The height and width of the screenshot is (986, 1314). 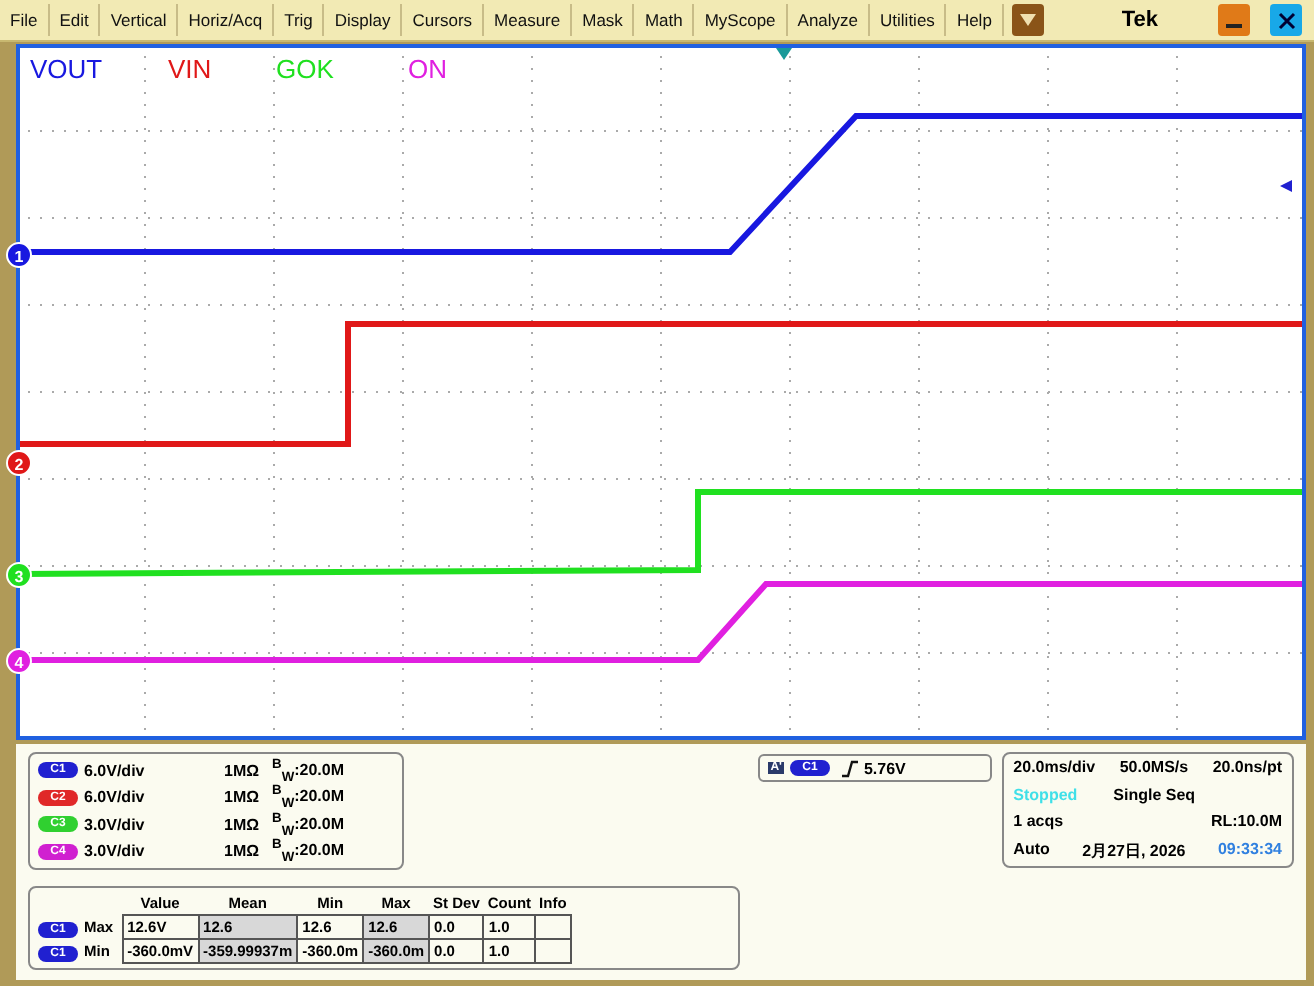 I want to click on menu-item: Display, so click(x=363, y=20).